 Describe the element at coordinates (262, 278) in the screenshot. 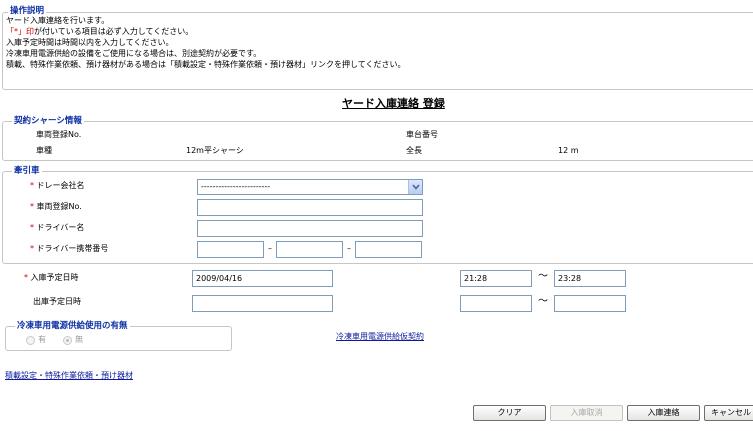

I see `arrival-date-input` at that location.